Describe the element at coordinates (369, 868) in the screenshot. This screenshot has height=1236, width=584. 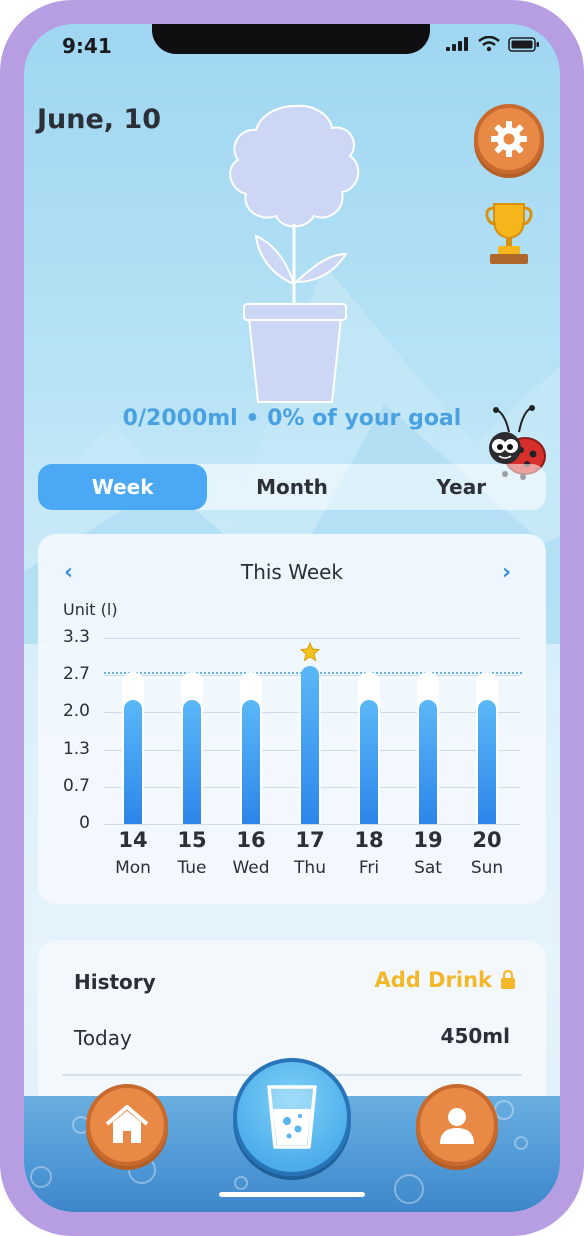
I see `x-tick-day: Fri` at that location.